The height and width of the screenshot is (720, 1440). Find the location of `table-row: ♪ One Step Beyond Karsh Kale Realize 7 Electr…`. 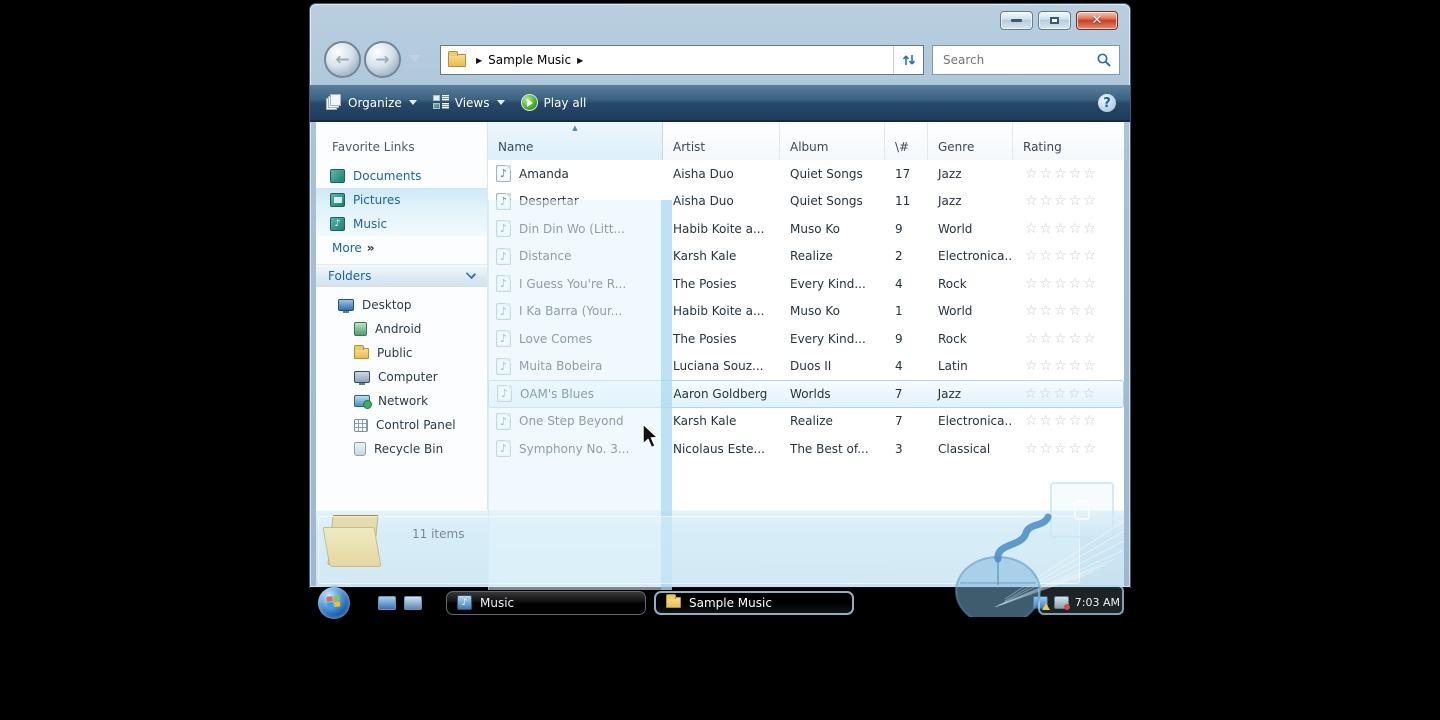

table-row: ♪ One Step Beyond Karsh Kale Realize 7 Electr… is located at coordinates (806, 422).